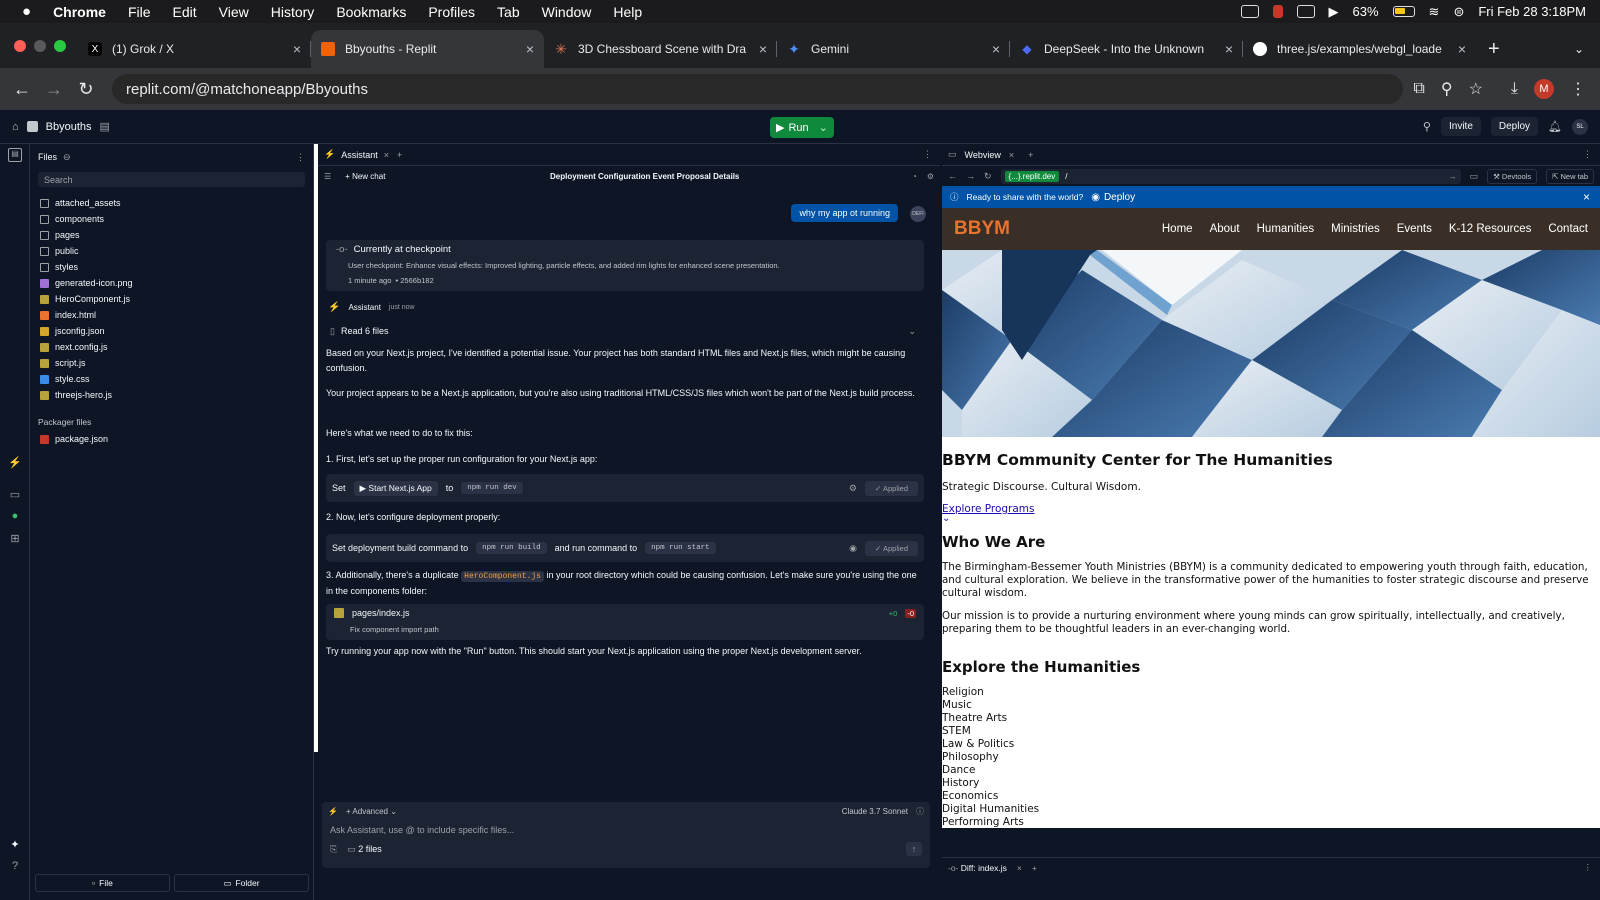 The width and height of the screenshot is (1600, 900). What do you see at coordinates (1458, 12) in the screenshot?
I see `control-center-icon: ⊜` at bounding box center [1458, 12].